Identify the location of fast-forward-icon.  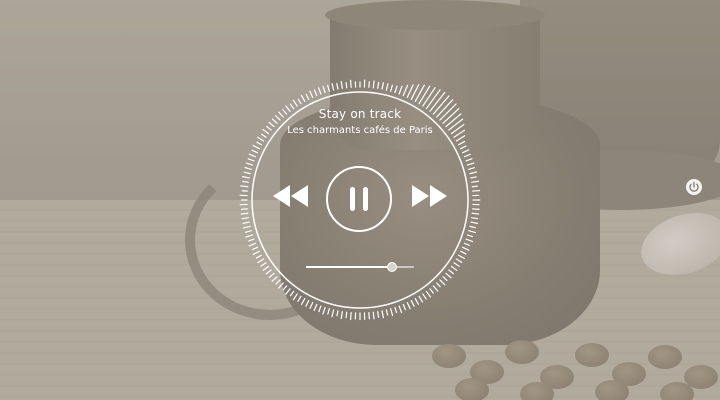
(429, 196).